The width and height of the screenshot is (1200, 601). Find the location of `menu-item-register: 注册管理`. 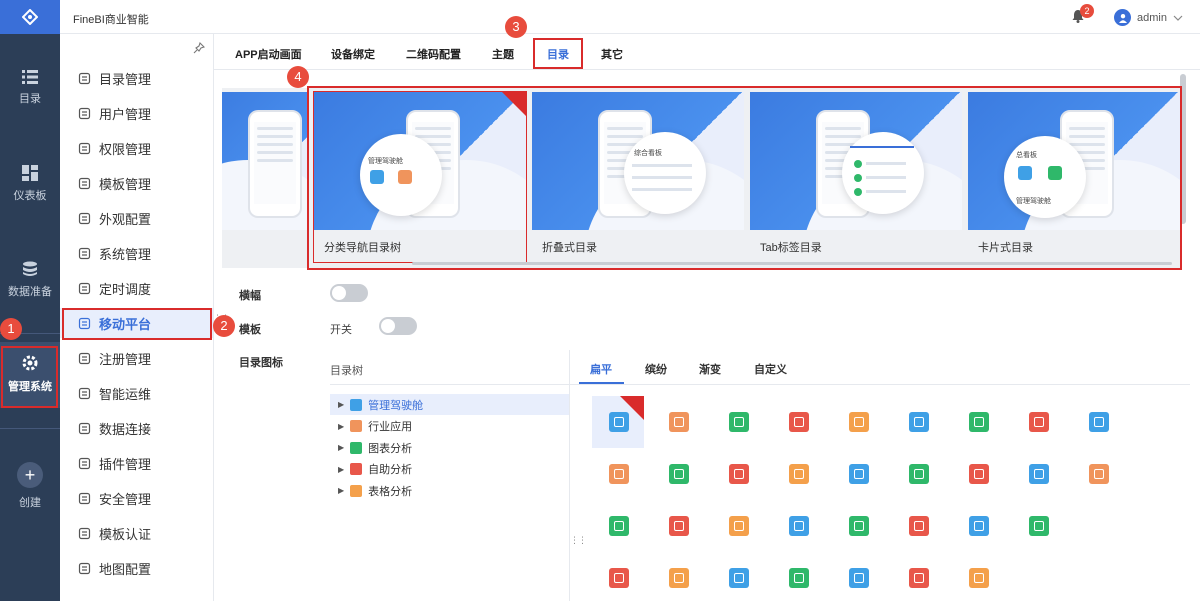

menu-item-register: 注册管理 is located at coordinates (136, 358).